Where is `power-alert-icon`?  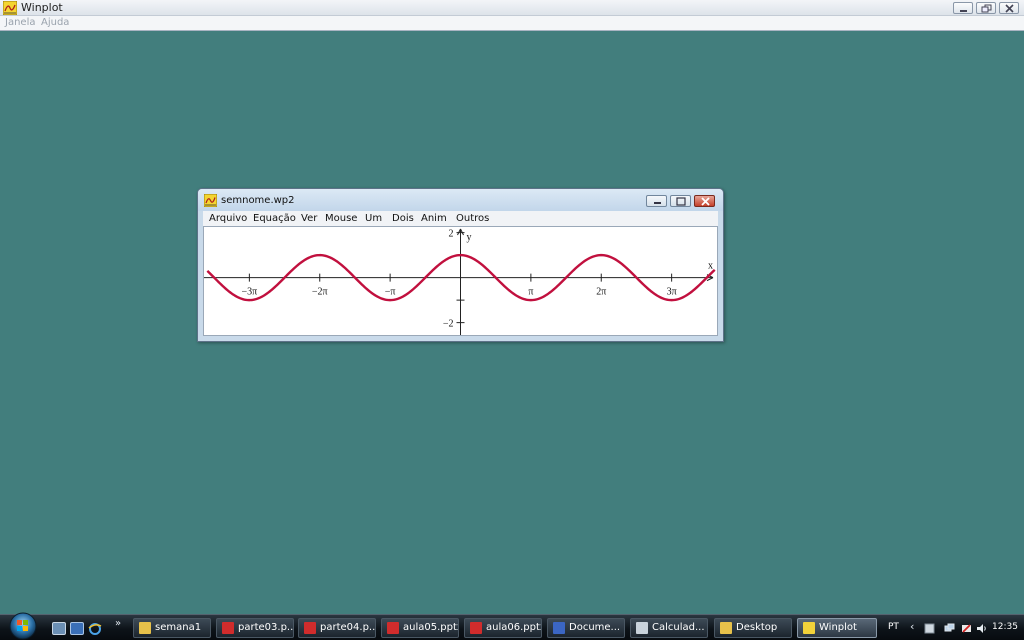
power-alert-icon is located at coordinates (966, 628).